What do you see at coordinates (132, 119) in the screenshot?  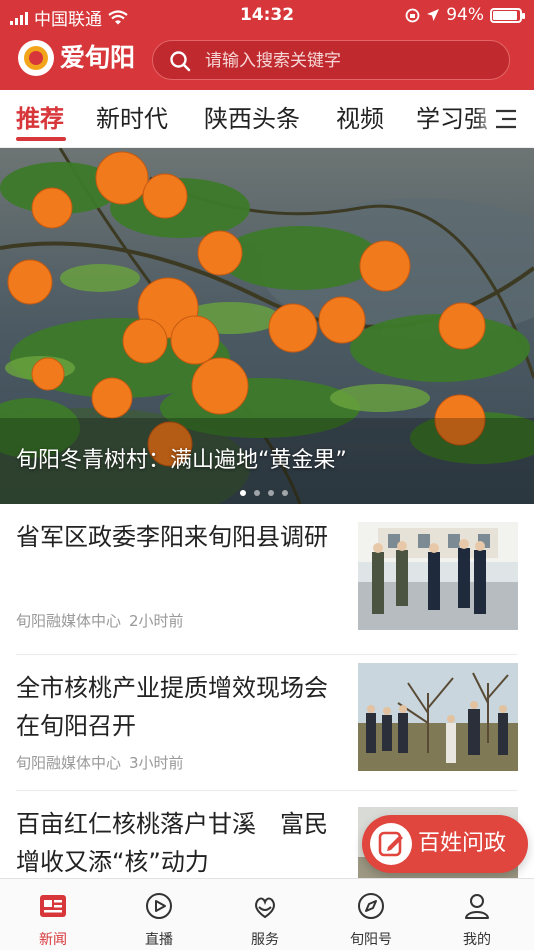 I see `tab-new-era: 新时代` at bounding box center [132, 119].